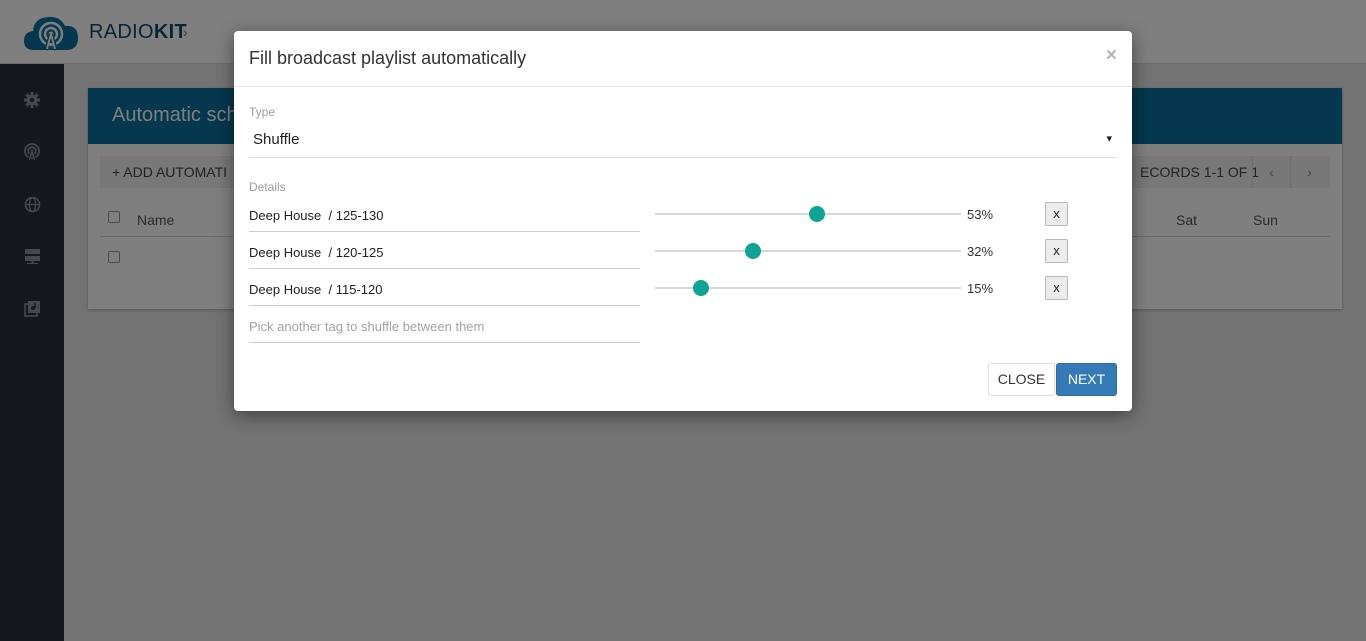  What do you see at coordinates (1021, 379) in the screenshot?
I see `close-button: CLOSE` at bounding box center [1021, 379].